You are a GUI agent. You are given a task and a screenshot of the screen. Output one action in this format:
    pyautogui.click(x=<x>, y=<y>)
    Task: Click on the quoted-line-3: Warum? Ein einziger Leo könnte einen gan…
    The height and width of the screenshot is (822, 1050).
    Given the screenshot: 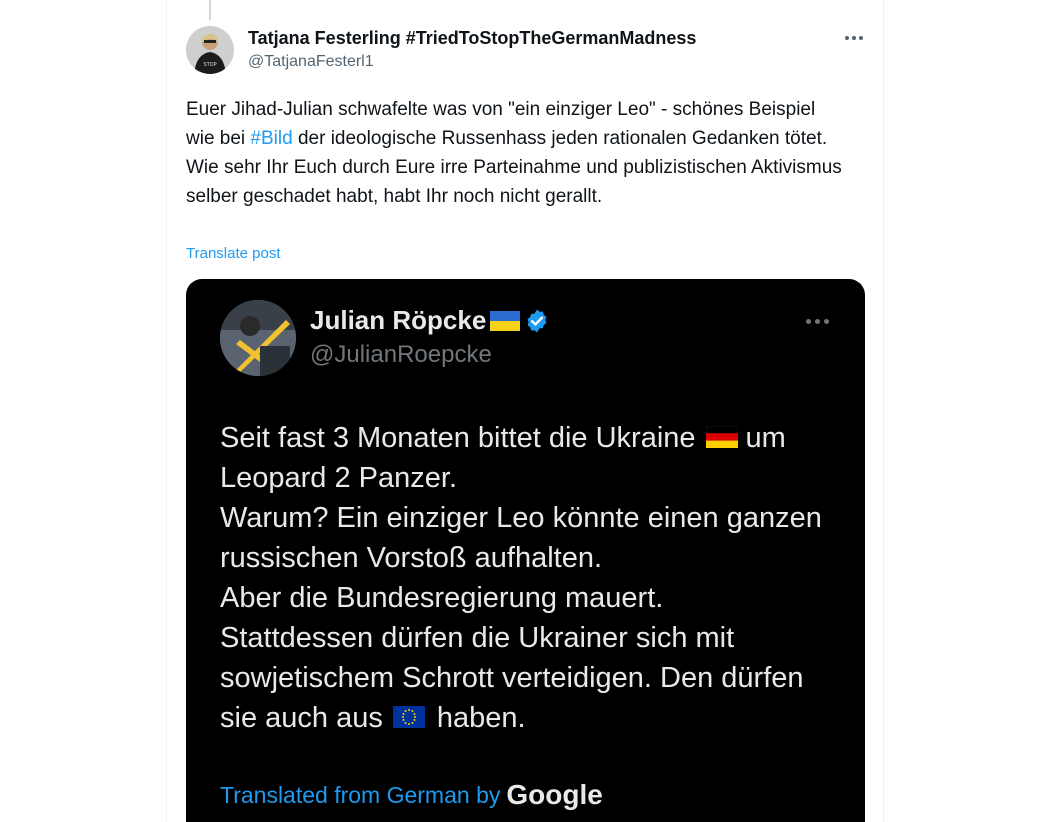 What is the action you would take?
    pyautogui.click(x=521, y=518)
    